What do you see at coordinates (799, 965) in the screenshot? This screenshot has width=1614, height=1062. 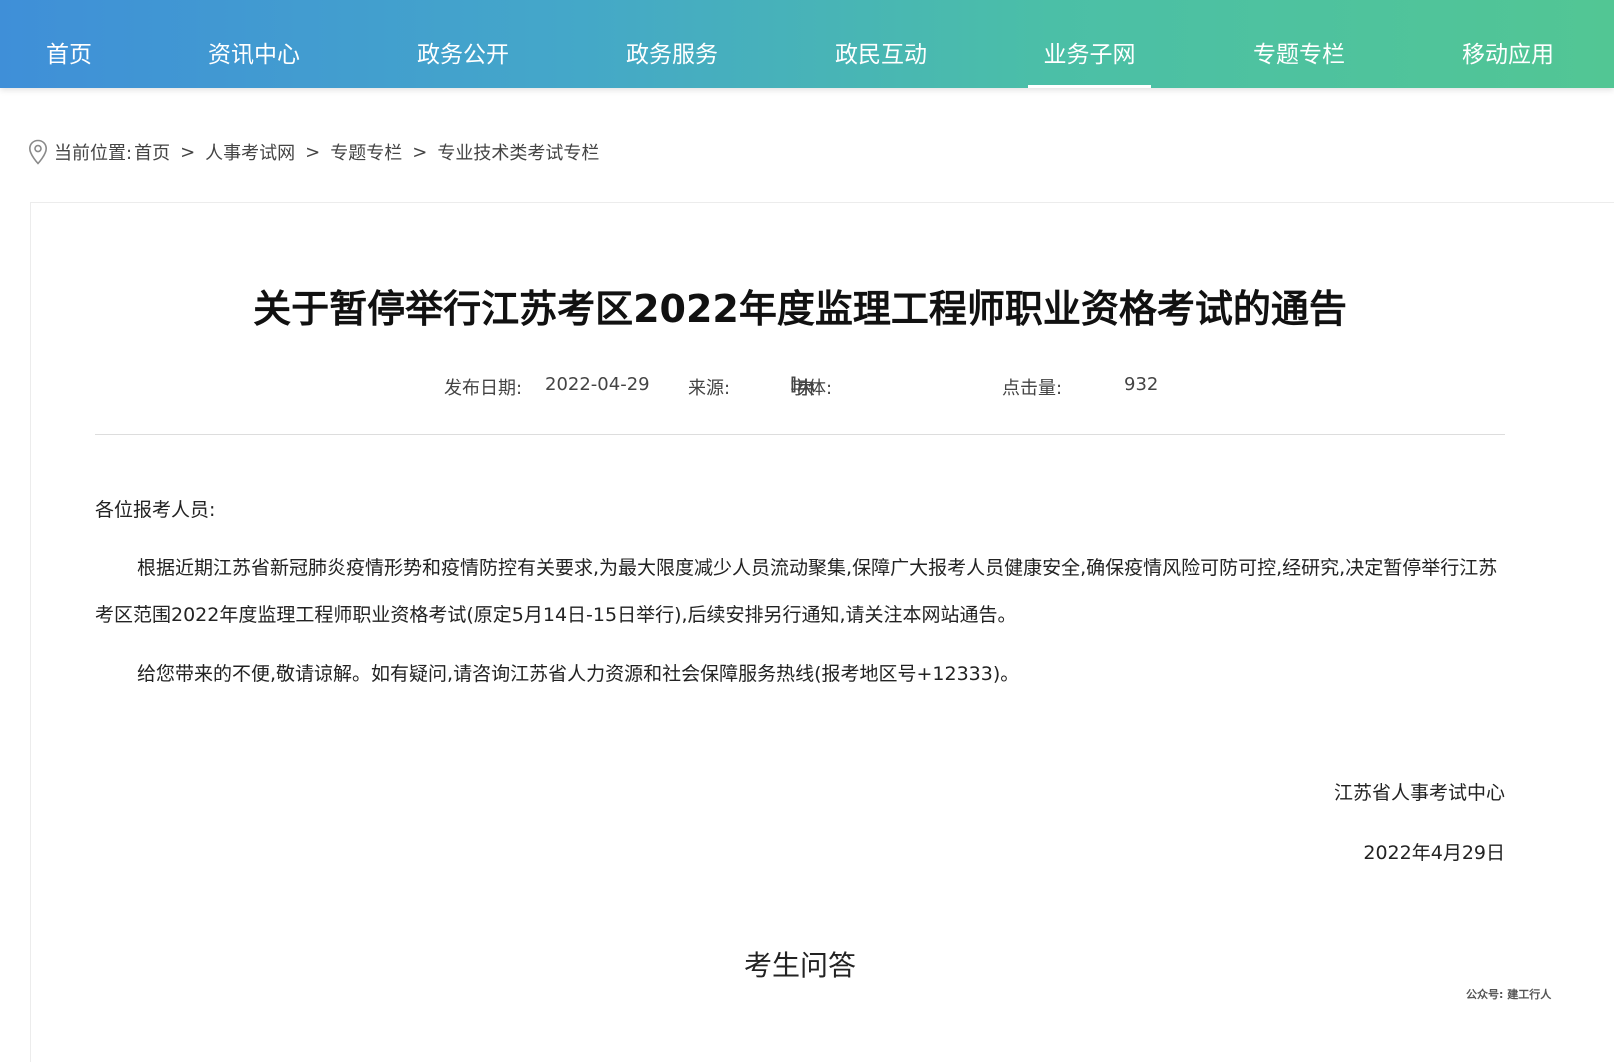 I see `candidate-qa-heading: 考生问答` at bounding box center [799, 965].